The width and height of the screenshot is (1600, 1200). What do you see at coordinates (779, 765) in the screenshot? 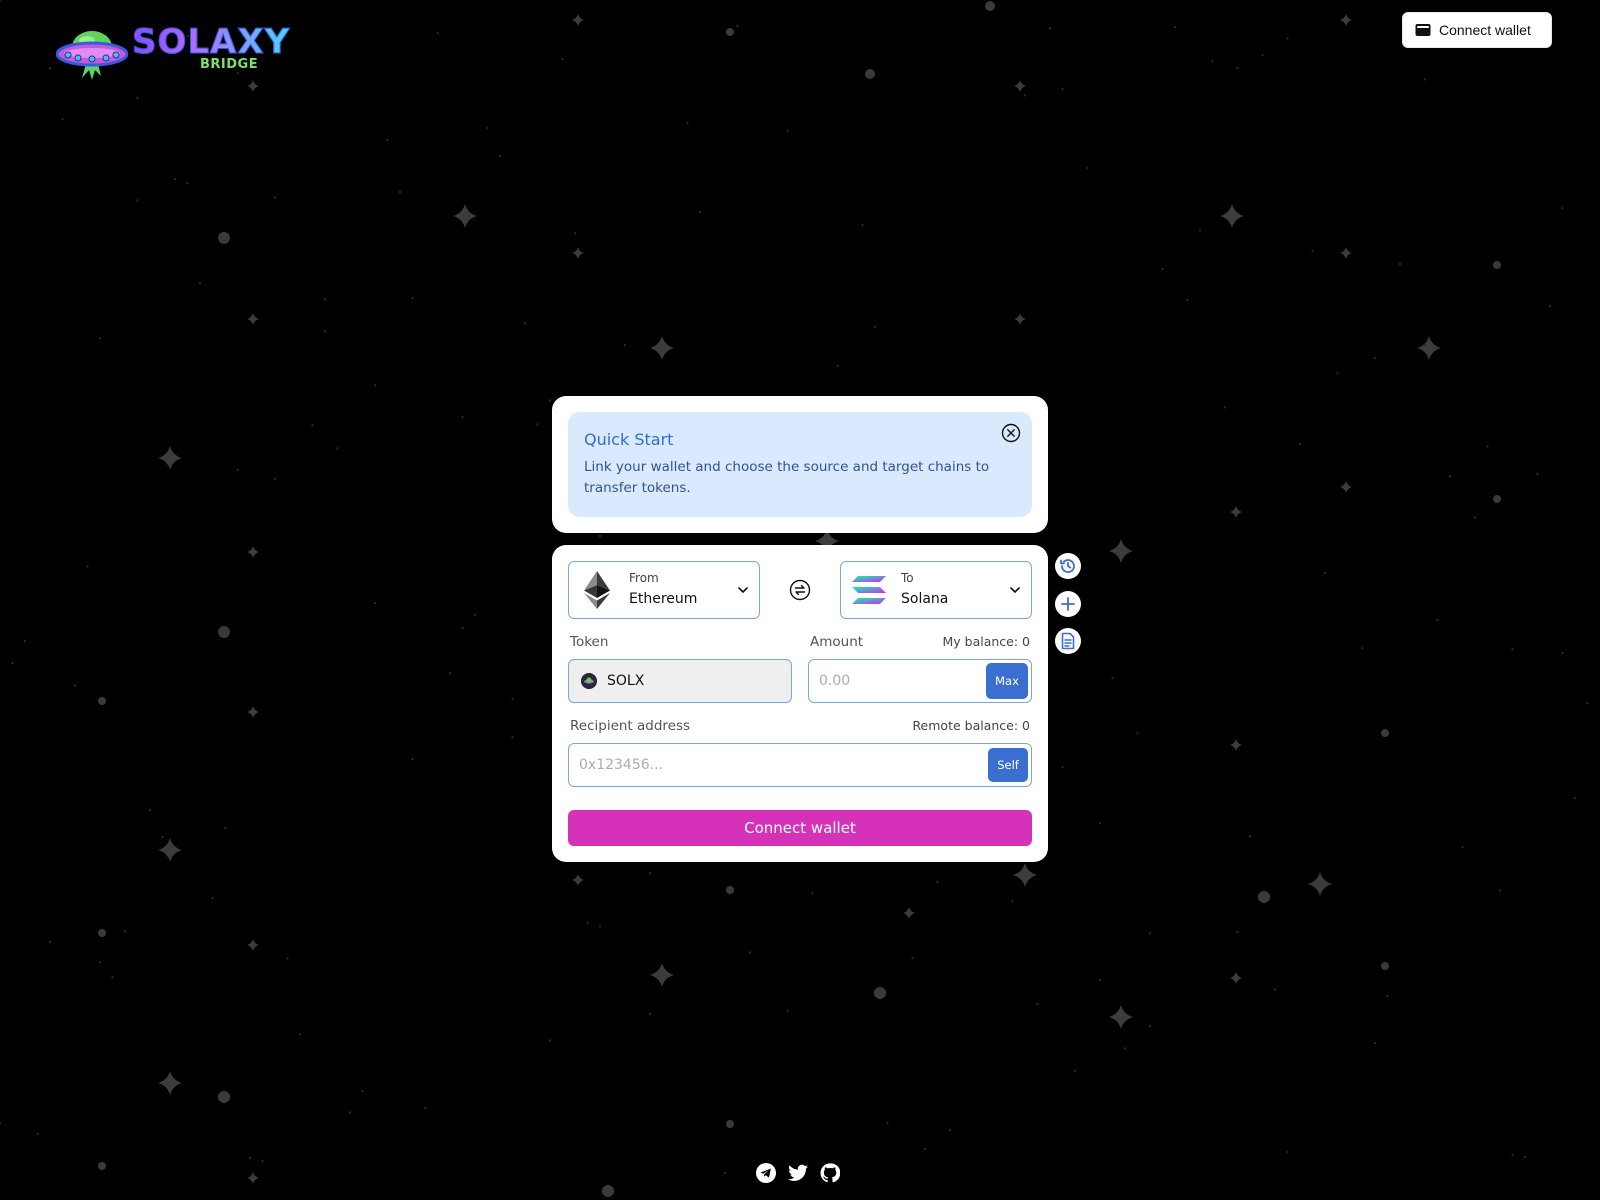
I see `recipient-input` at bounding box center [779, 765].